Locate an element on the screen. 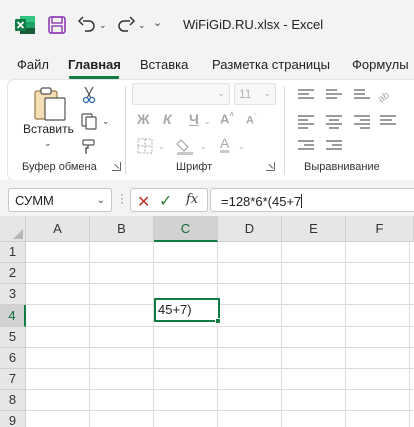 The width and height of the screenshot is (414, 427). enter-icon: ✓ is located at coordinates (165, 201).